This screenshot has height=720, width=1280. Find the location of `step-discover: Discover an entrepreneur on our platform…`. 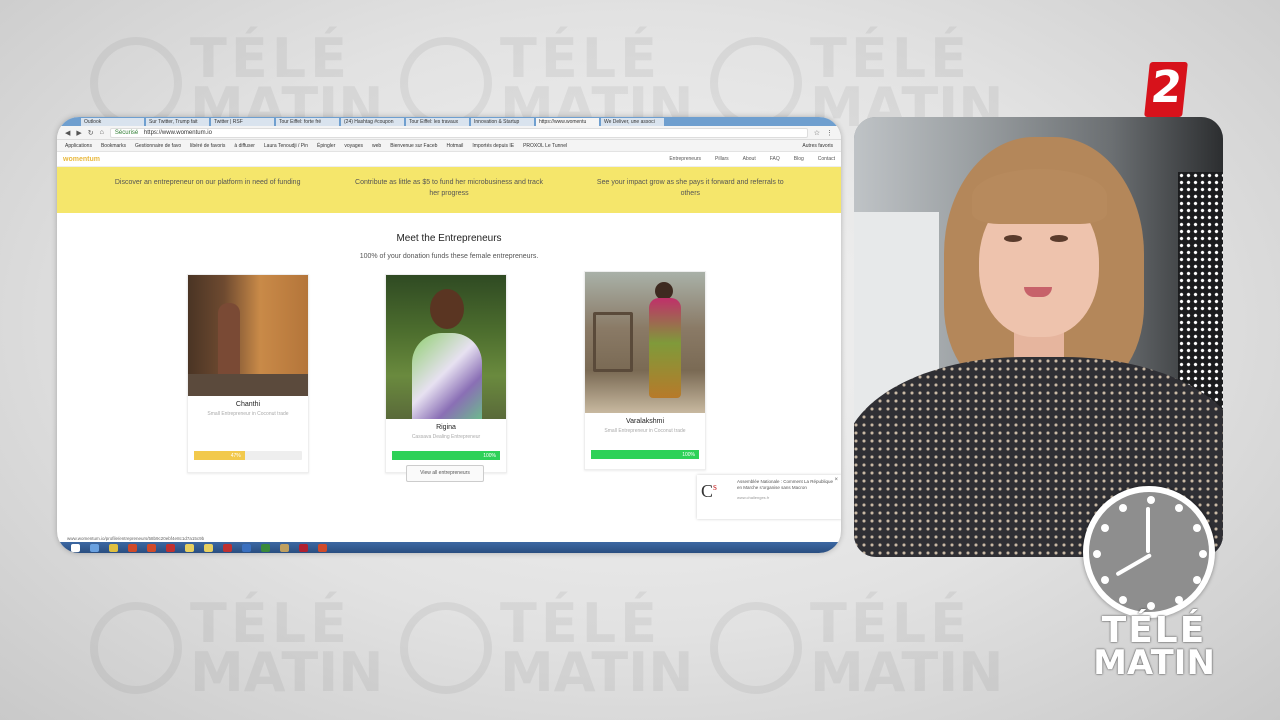

step-discover: Discover an entrepreneur on our platform… is located at coordinates (207, 182).